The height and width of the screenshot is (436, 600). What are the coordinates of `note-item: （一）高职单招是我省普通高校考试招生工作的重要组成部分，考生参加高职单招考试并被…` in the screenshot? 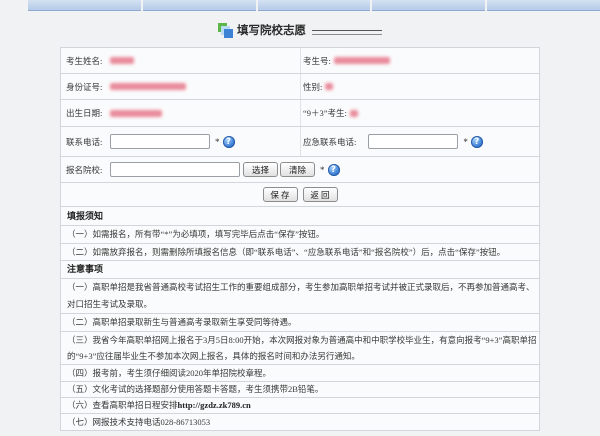 It's located at (300, 296).